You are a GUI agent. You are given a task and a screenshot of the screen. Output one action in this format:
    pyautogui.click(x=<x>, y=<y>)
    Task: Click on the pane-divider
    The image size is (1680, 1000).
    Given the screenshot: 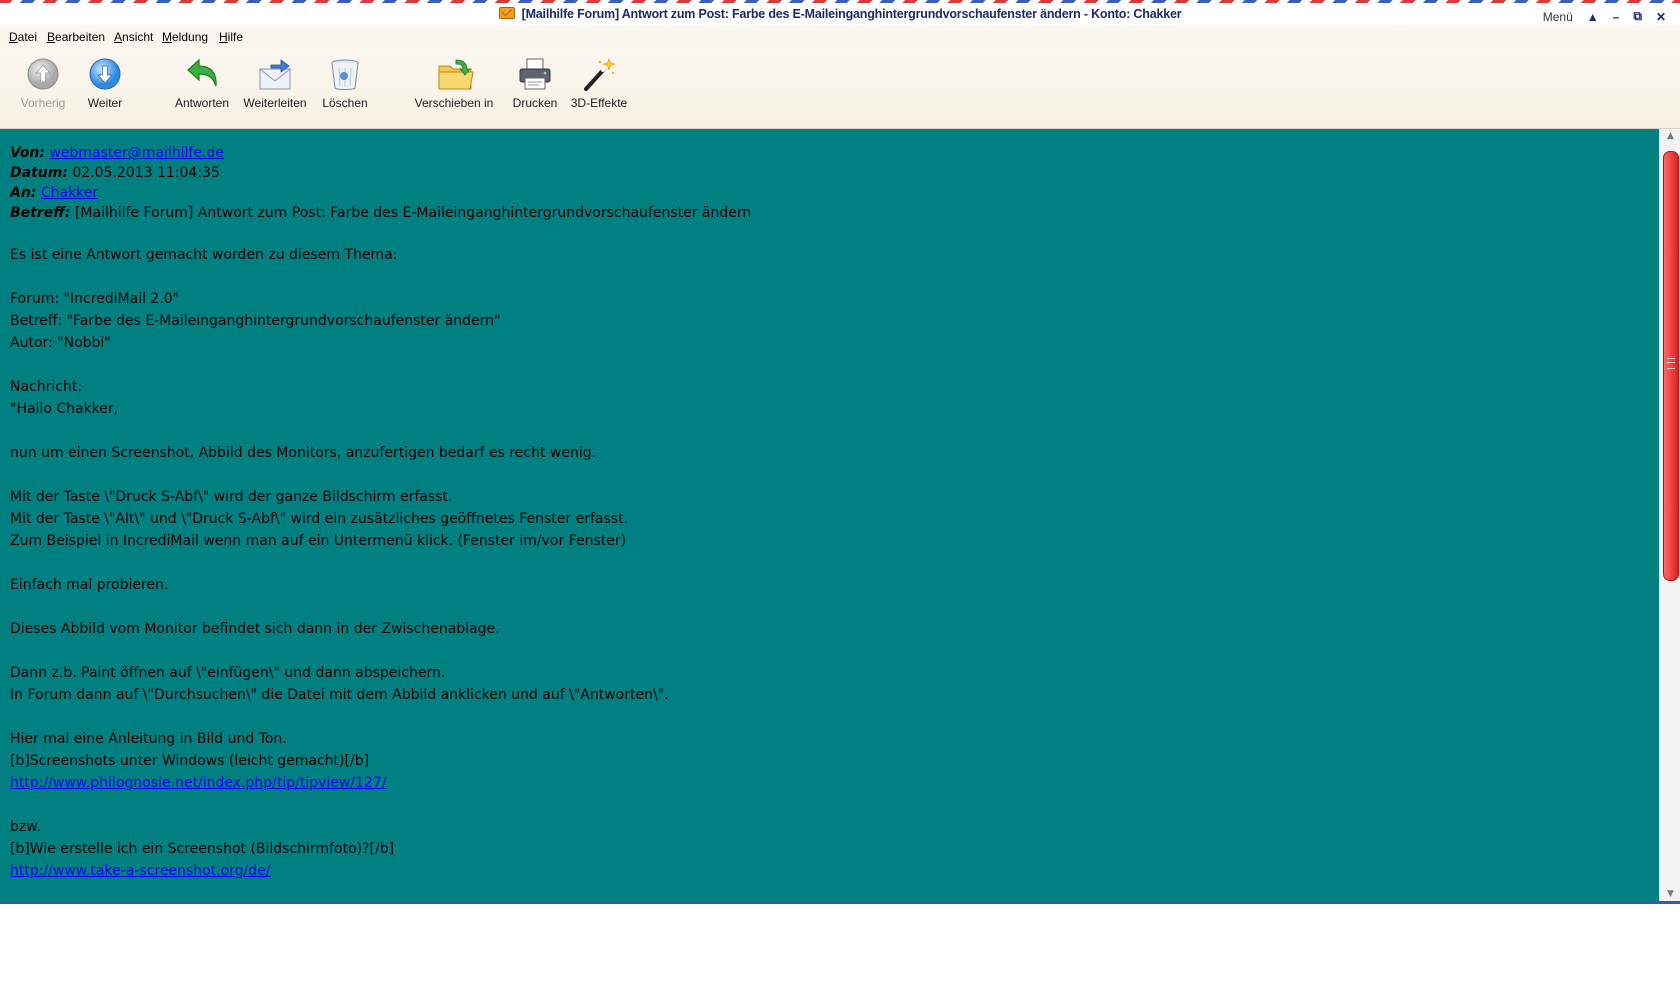 What is the action you would take?
    pyautogui.click(x=840, y=902)
    